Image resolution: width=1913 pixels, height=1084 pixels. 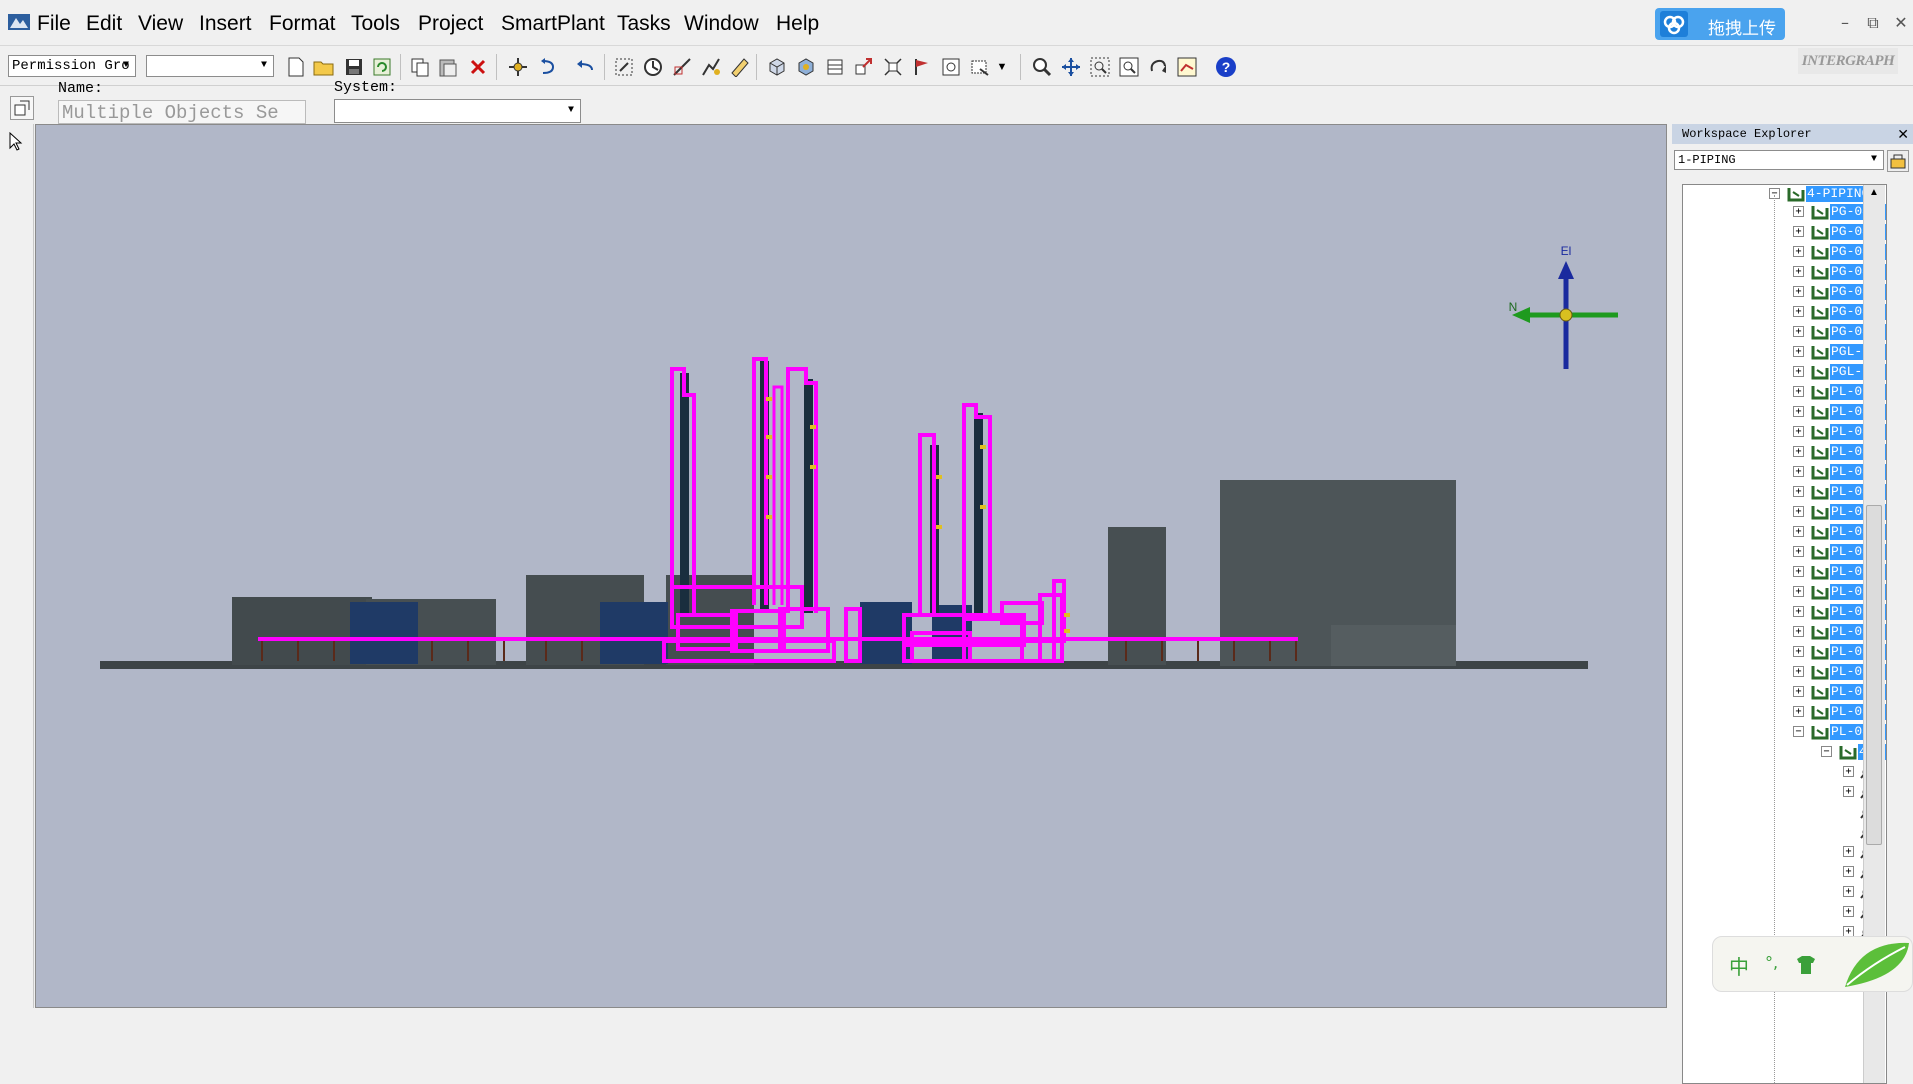 I want to click on undo-button, so click(x=586, y=67).